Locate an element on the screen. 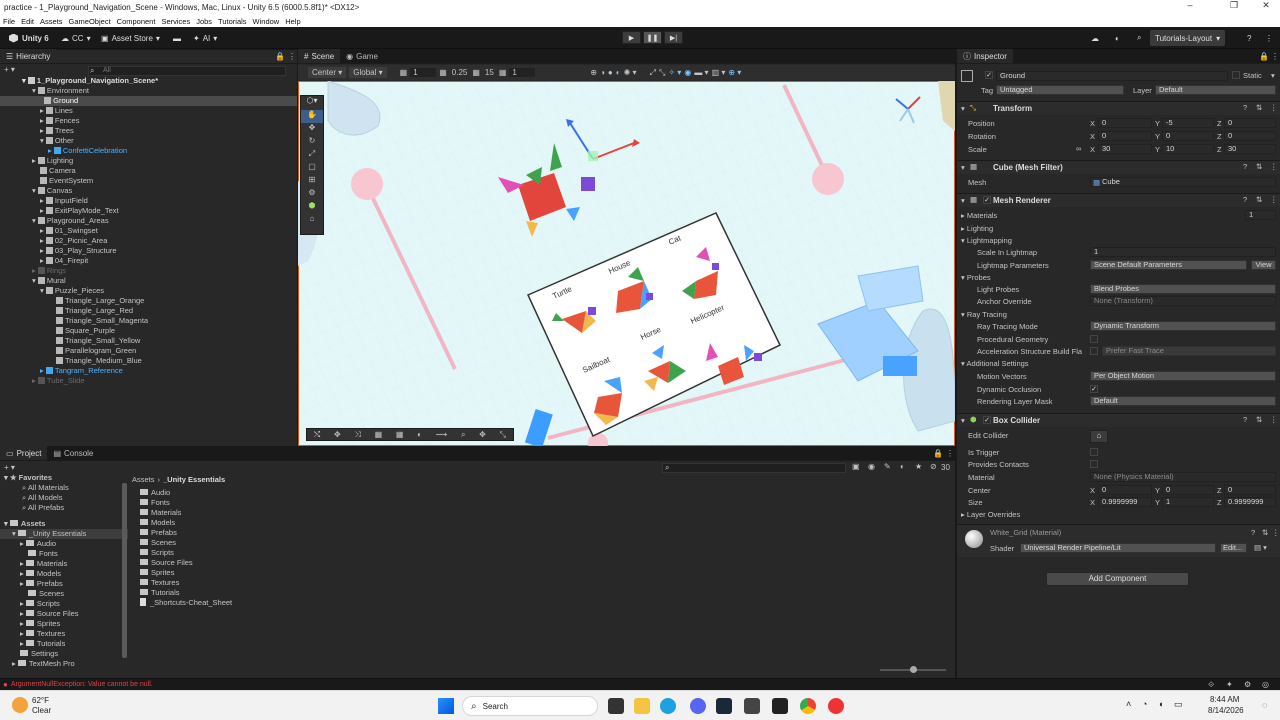 The height and width of the screenshot is (720, 1280). status-icon: ✦ is located at coordinates (1229, 684).